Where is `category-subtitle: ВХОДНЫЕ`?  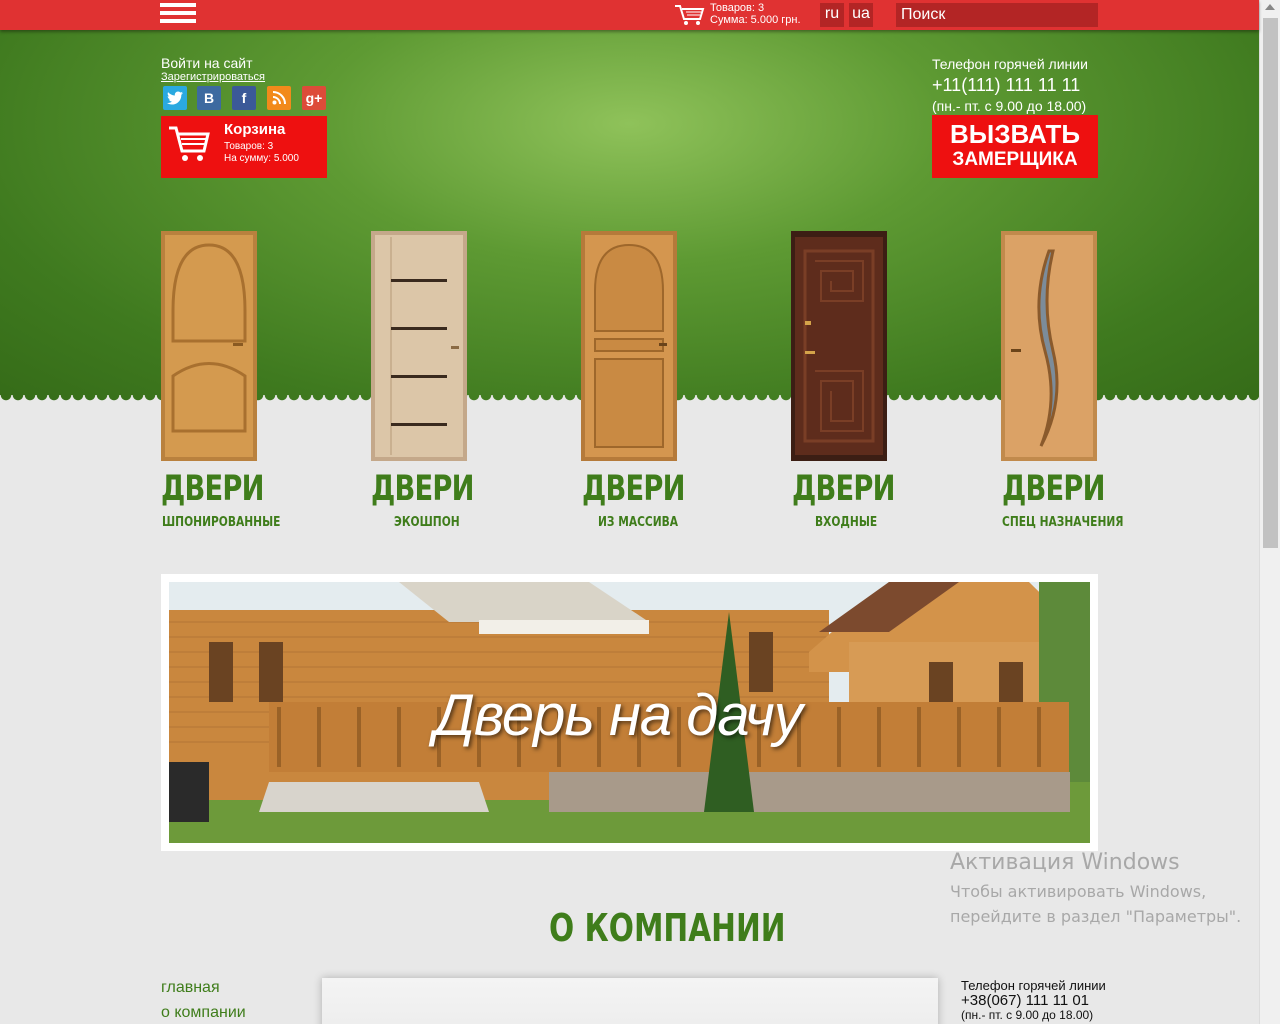
category-subtitle: ВХОДНЫЕ is located at coordinates (846, 522).